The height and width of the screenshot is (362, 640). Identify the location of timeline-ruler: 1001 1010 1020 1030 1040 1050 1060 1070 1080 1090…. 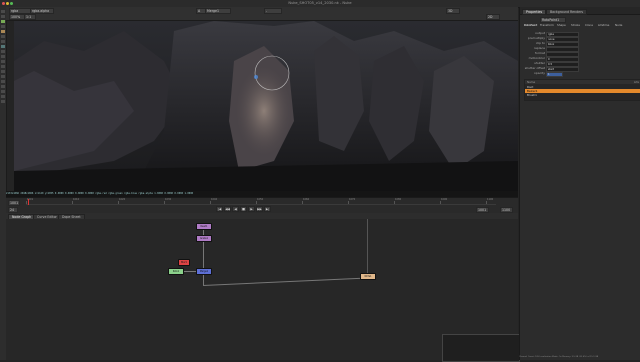
(261, 201).